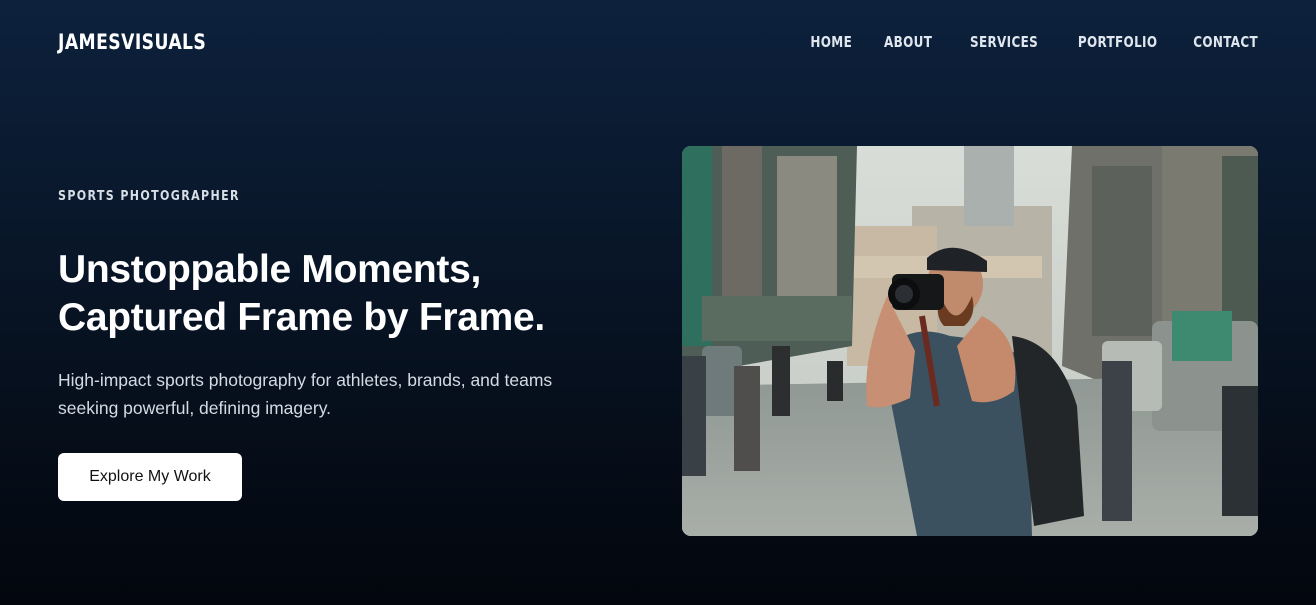 This screenshot has width=1316, height=605. What do you see at coordinates (832, 42) in the screenshot?
I see `nav-item-home: HOME` at bounding box center [832, 42].